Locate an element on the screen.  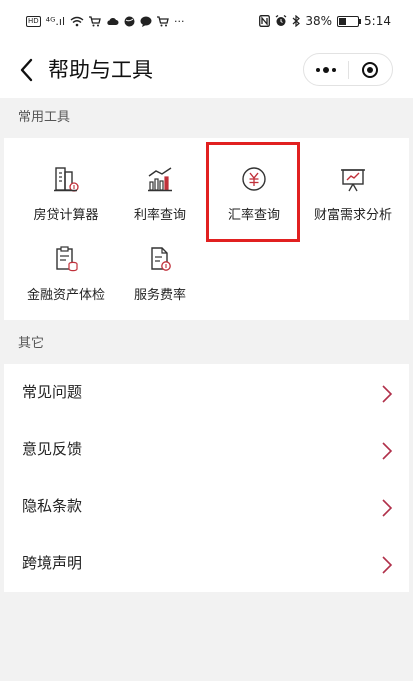
more-menu-button is located at coordinates (326, 69).